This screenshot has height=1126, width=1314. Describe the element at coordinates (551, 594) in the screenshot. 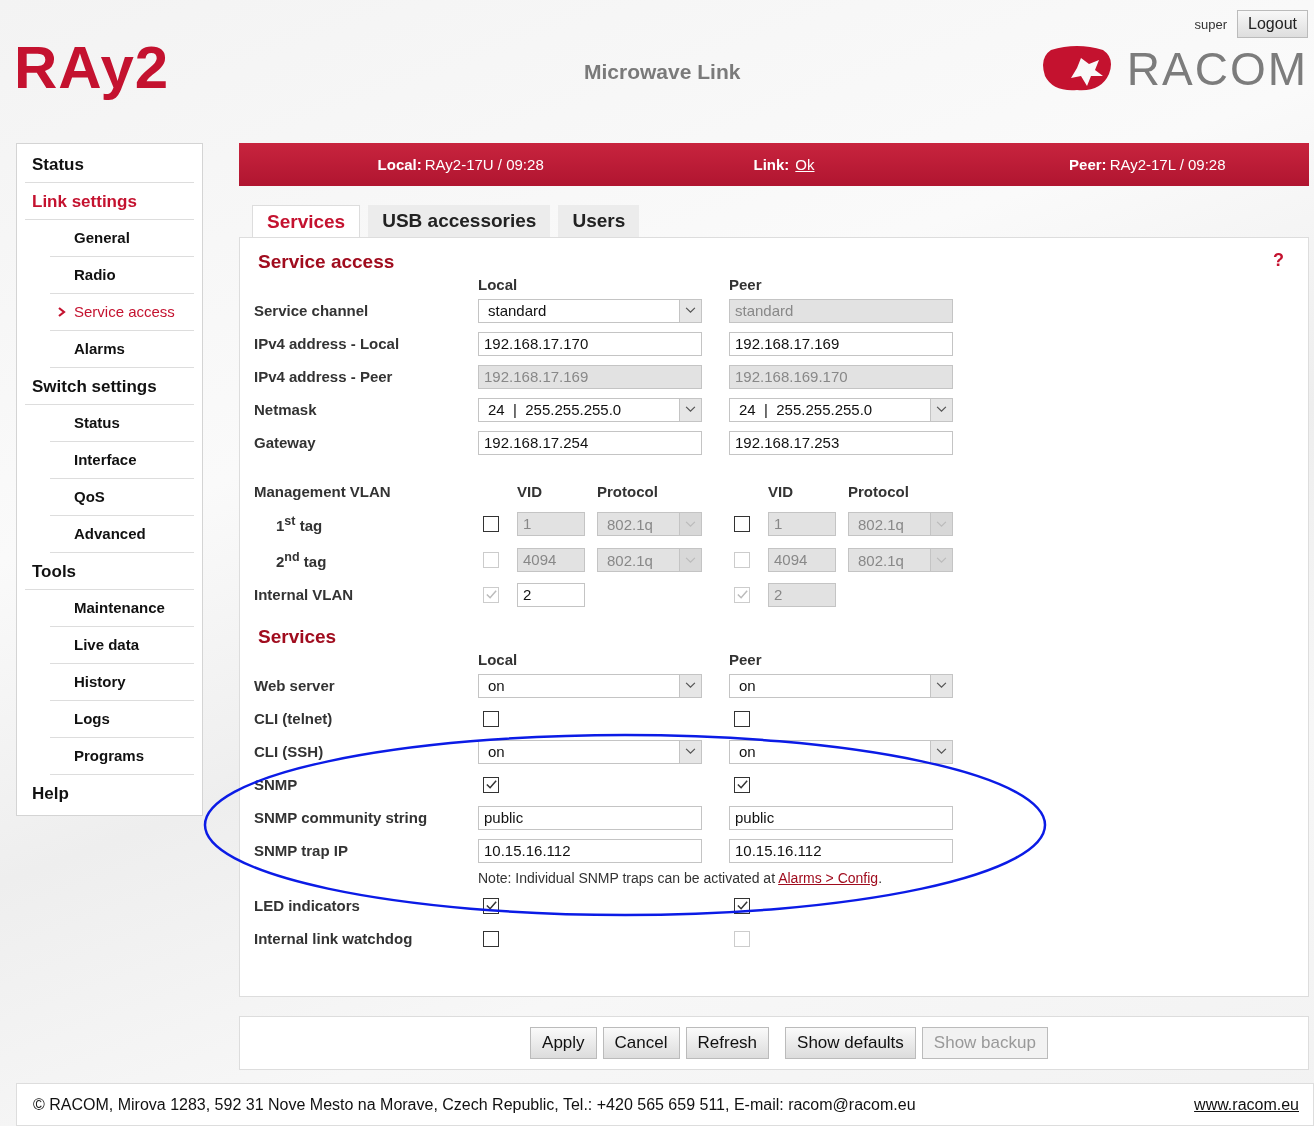

I see `text-field: 2` at that location.